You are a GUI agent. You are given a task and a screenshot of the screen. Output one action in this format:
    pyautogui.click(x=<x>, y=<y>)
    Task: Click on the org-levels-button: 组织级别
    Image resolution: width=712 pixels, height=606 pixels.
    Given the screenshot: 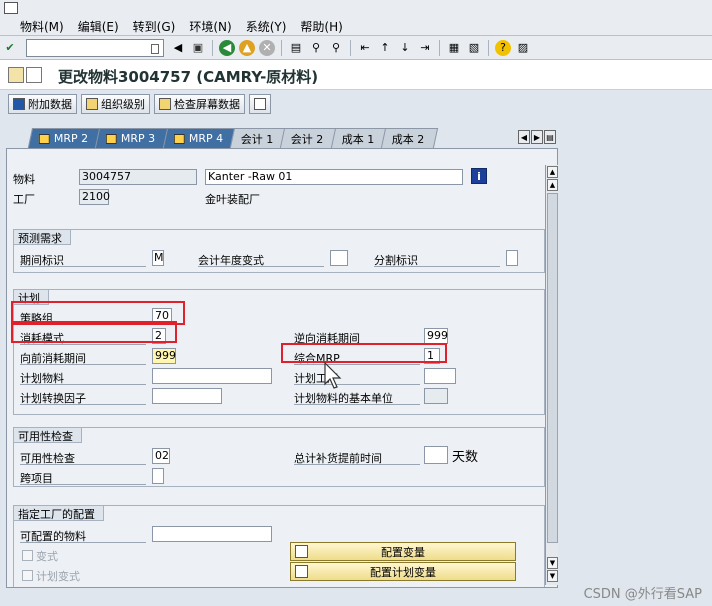 What is the action you would take?
    pyautogui.click(x=115, y=104)
    